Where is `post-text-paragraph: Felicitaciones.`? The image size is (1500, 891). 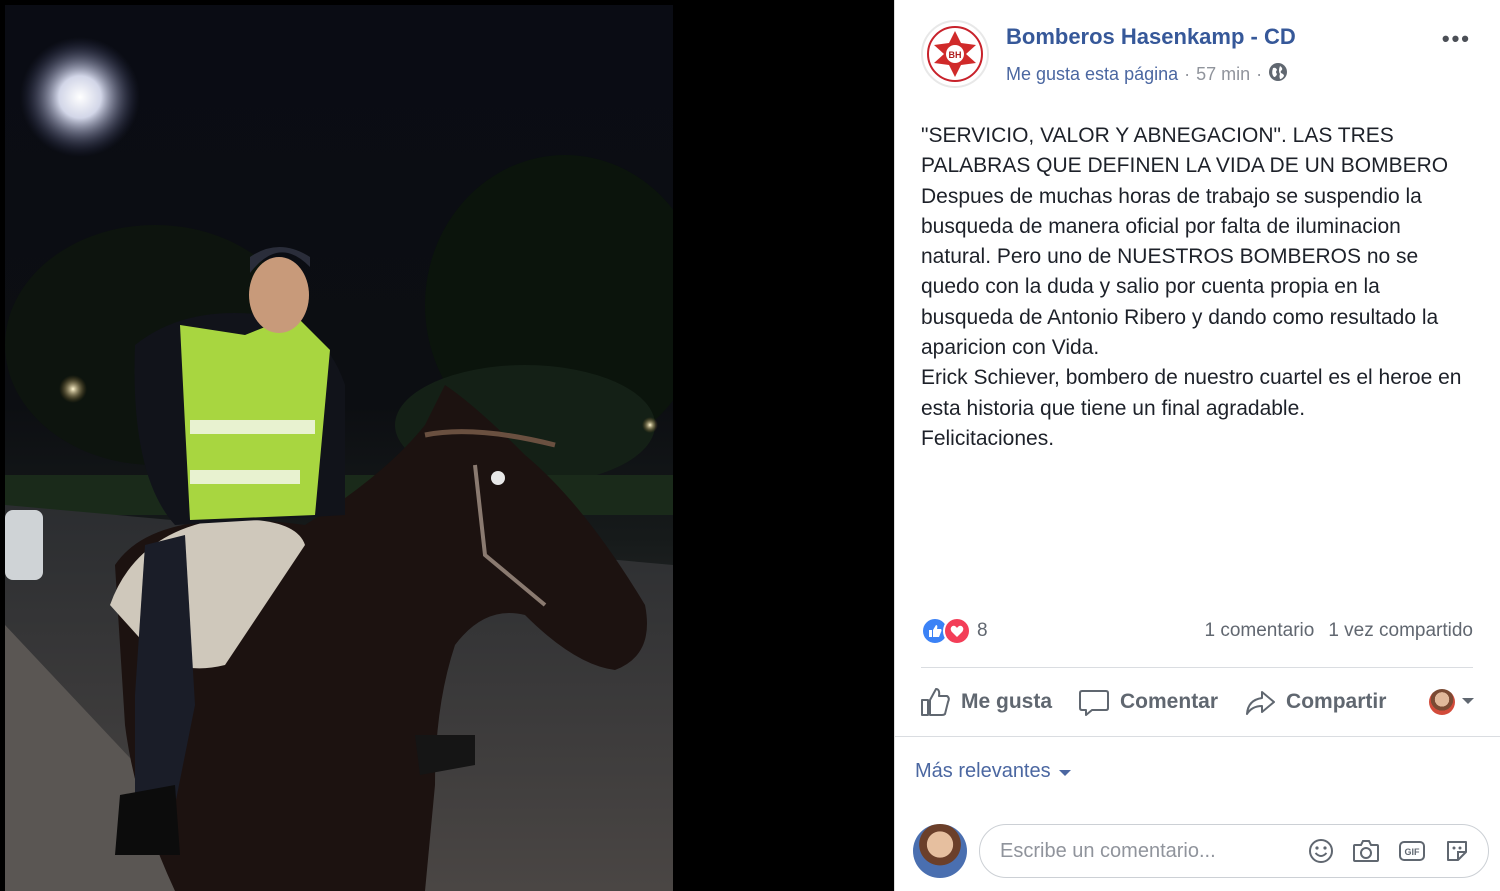 post-text-paragraph: Felicitaciones. is located at coordinates (988, 438).